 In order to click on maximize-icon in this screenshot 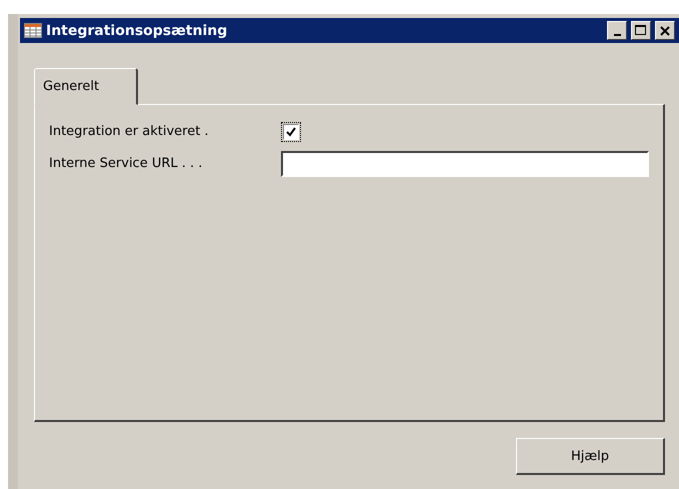, I will do `click(641, 30)`.